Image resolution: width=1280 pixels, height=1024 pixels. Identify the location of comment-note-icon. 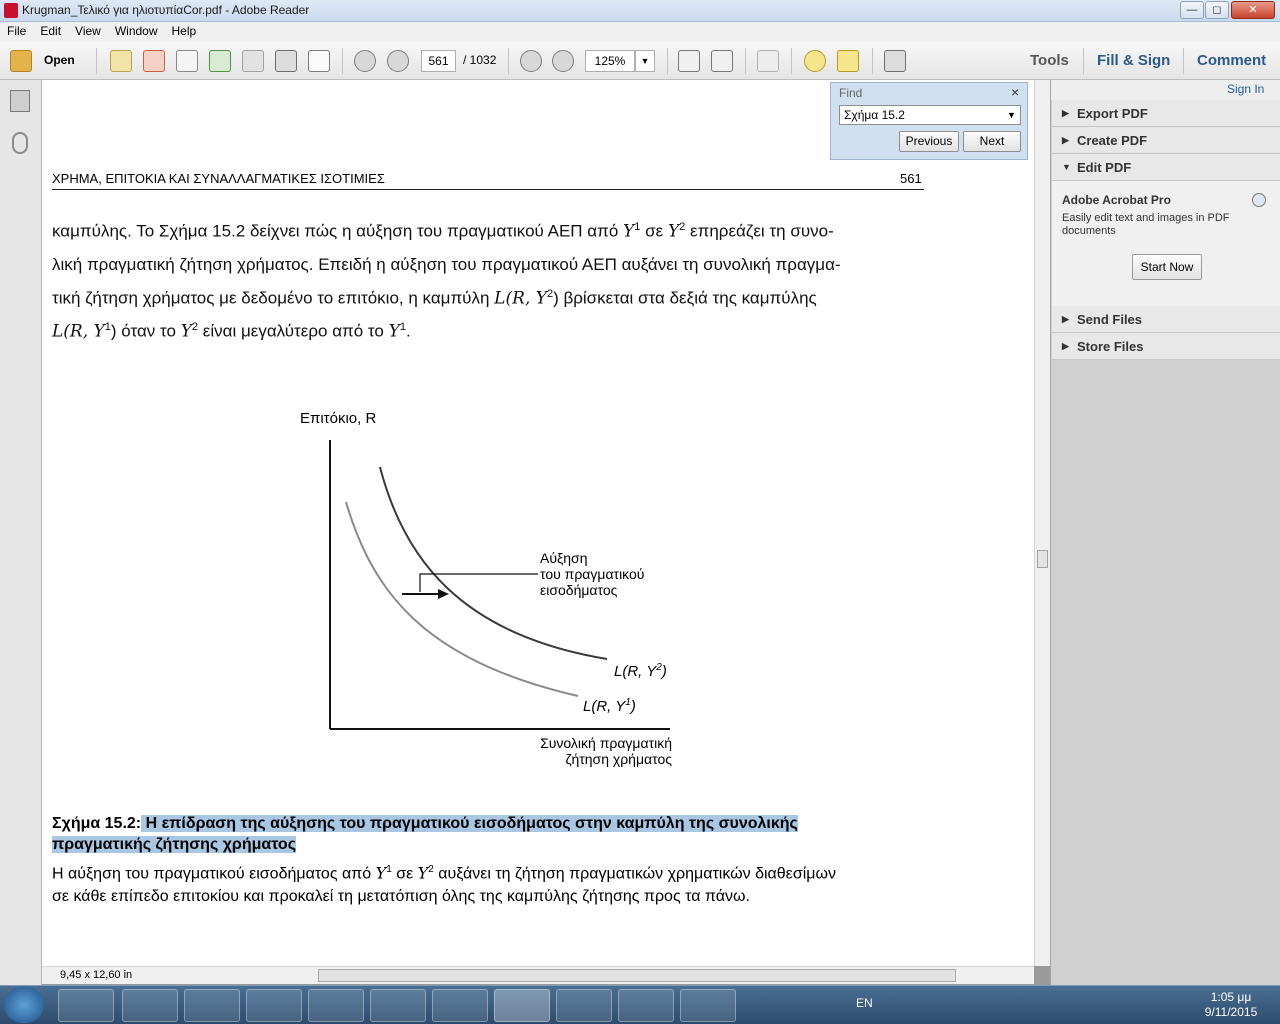
(815, 61).